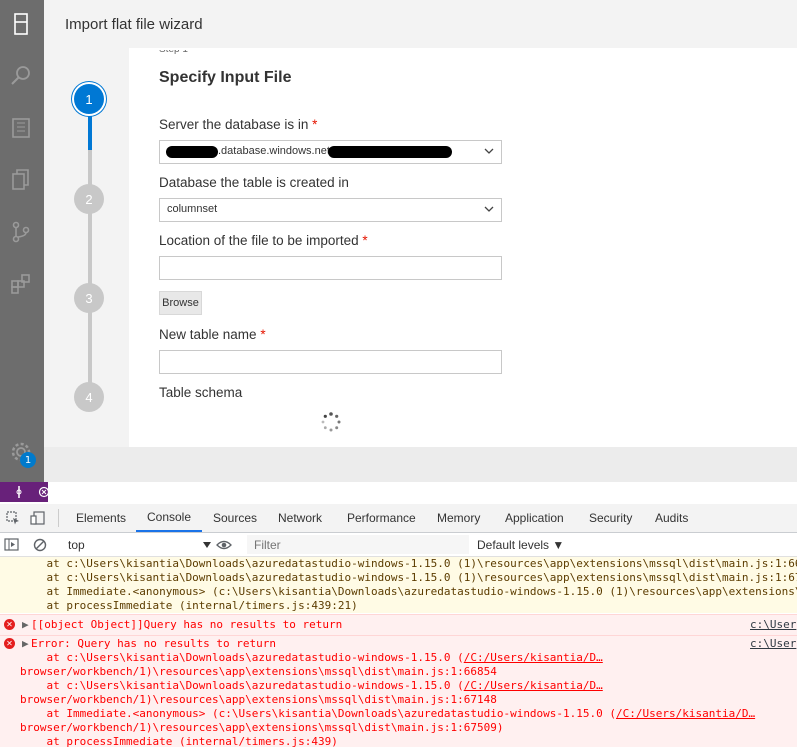  Describe the element at coordinates (671, 518) in the screenshot. I see `tab-audits: Audits` at that location.